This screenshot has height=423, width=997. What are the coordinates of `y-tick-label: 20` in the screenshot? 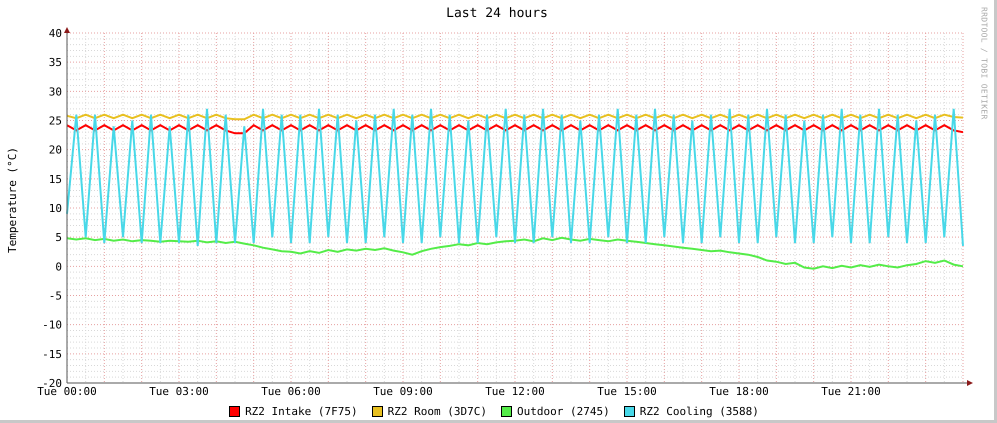 It's located at (55, 150).